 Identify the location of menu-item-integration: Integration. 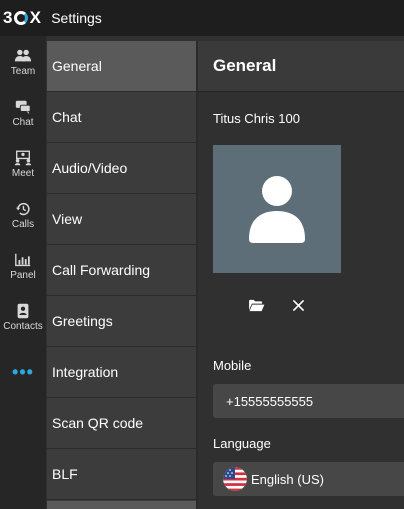
(121, 372).